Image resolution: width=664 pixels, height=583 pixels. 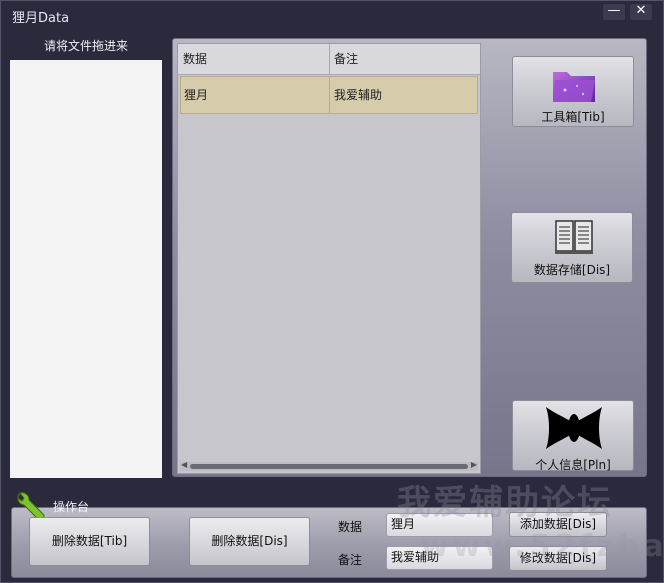 What do you see at coordinates (573, 117) in the screenshot?
I see `toolbox-label: 工具箱[Tib]` at bounding box center [573, 117].